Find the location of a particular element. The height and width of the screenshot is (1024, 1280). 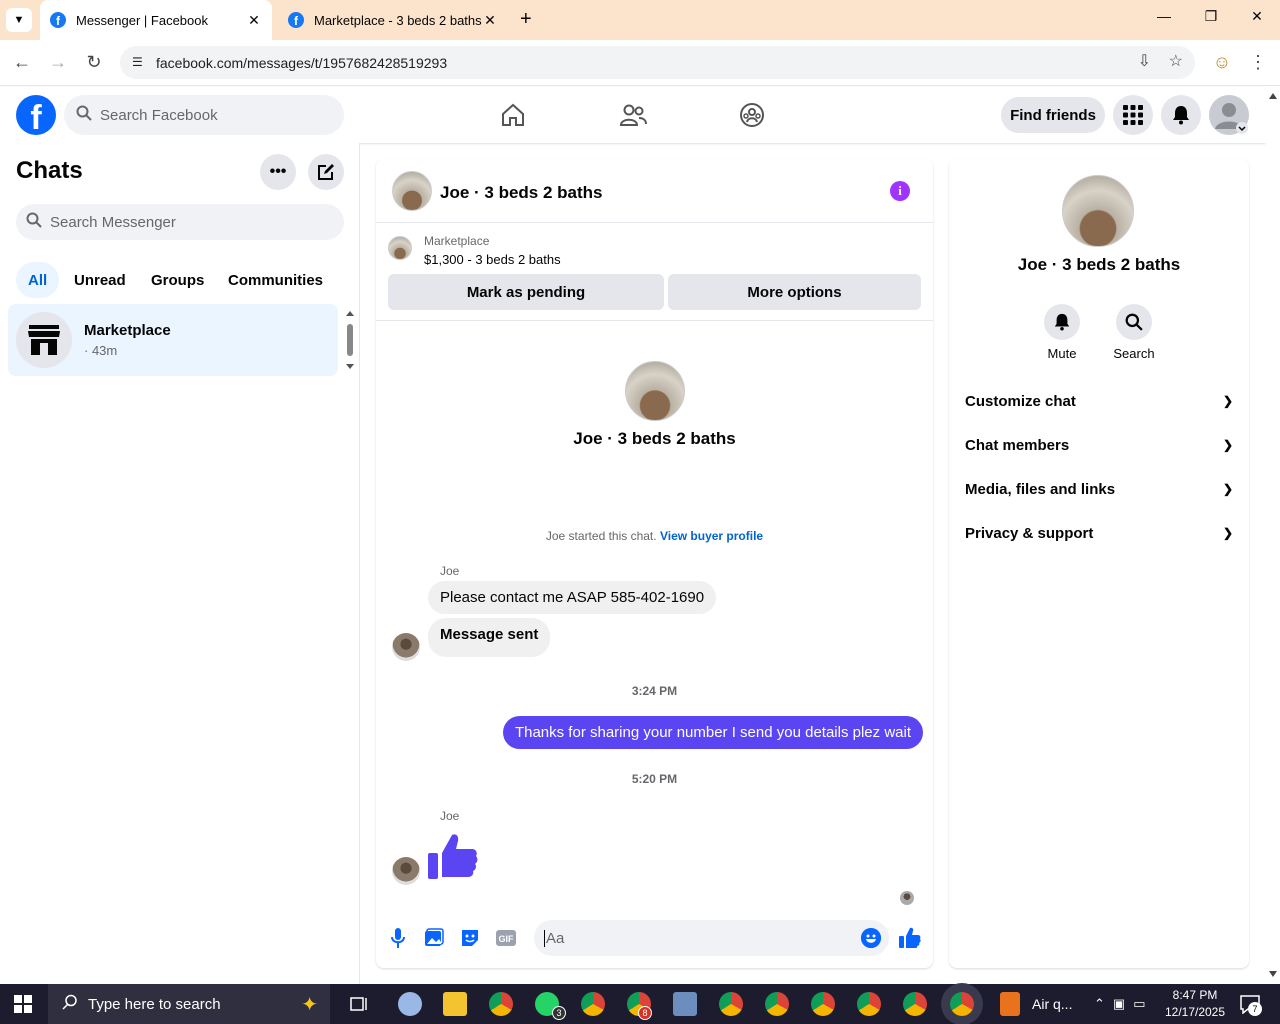

mark-as-pending-button: Mark as pending is located at coordinates (526, 292).